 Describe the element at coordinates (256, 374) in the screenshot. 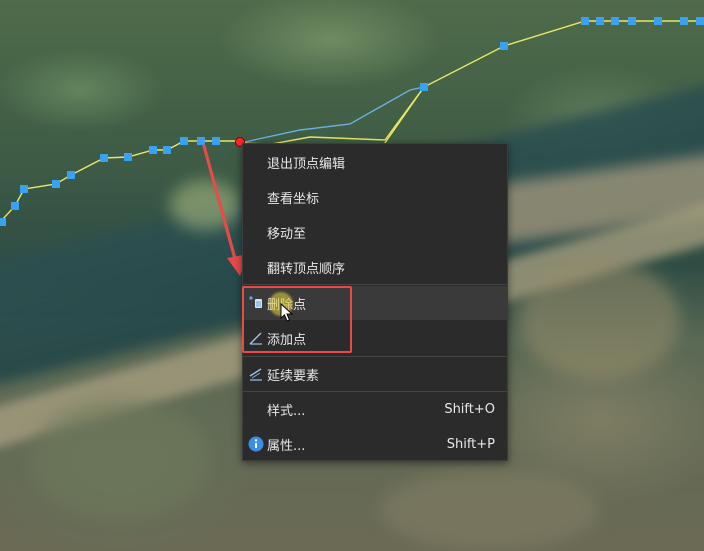

I see `continue-feature-icon` at that location.